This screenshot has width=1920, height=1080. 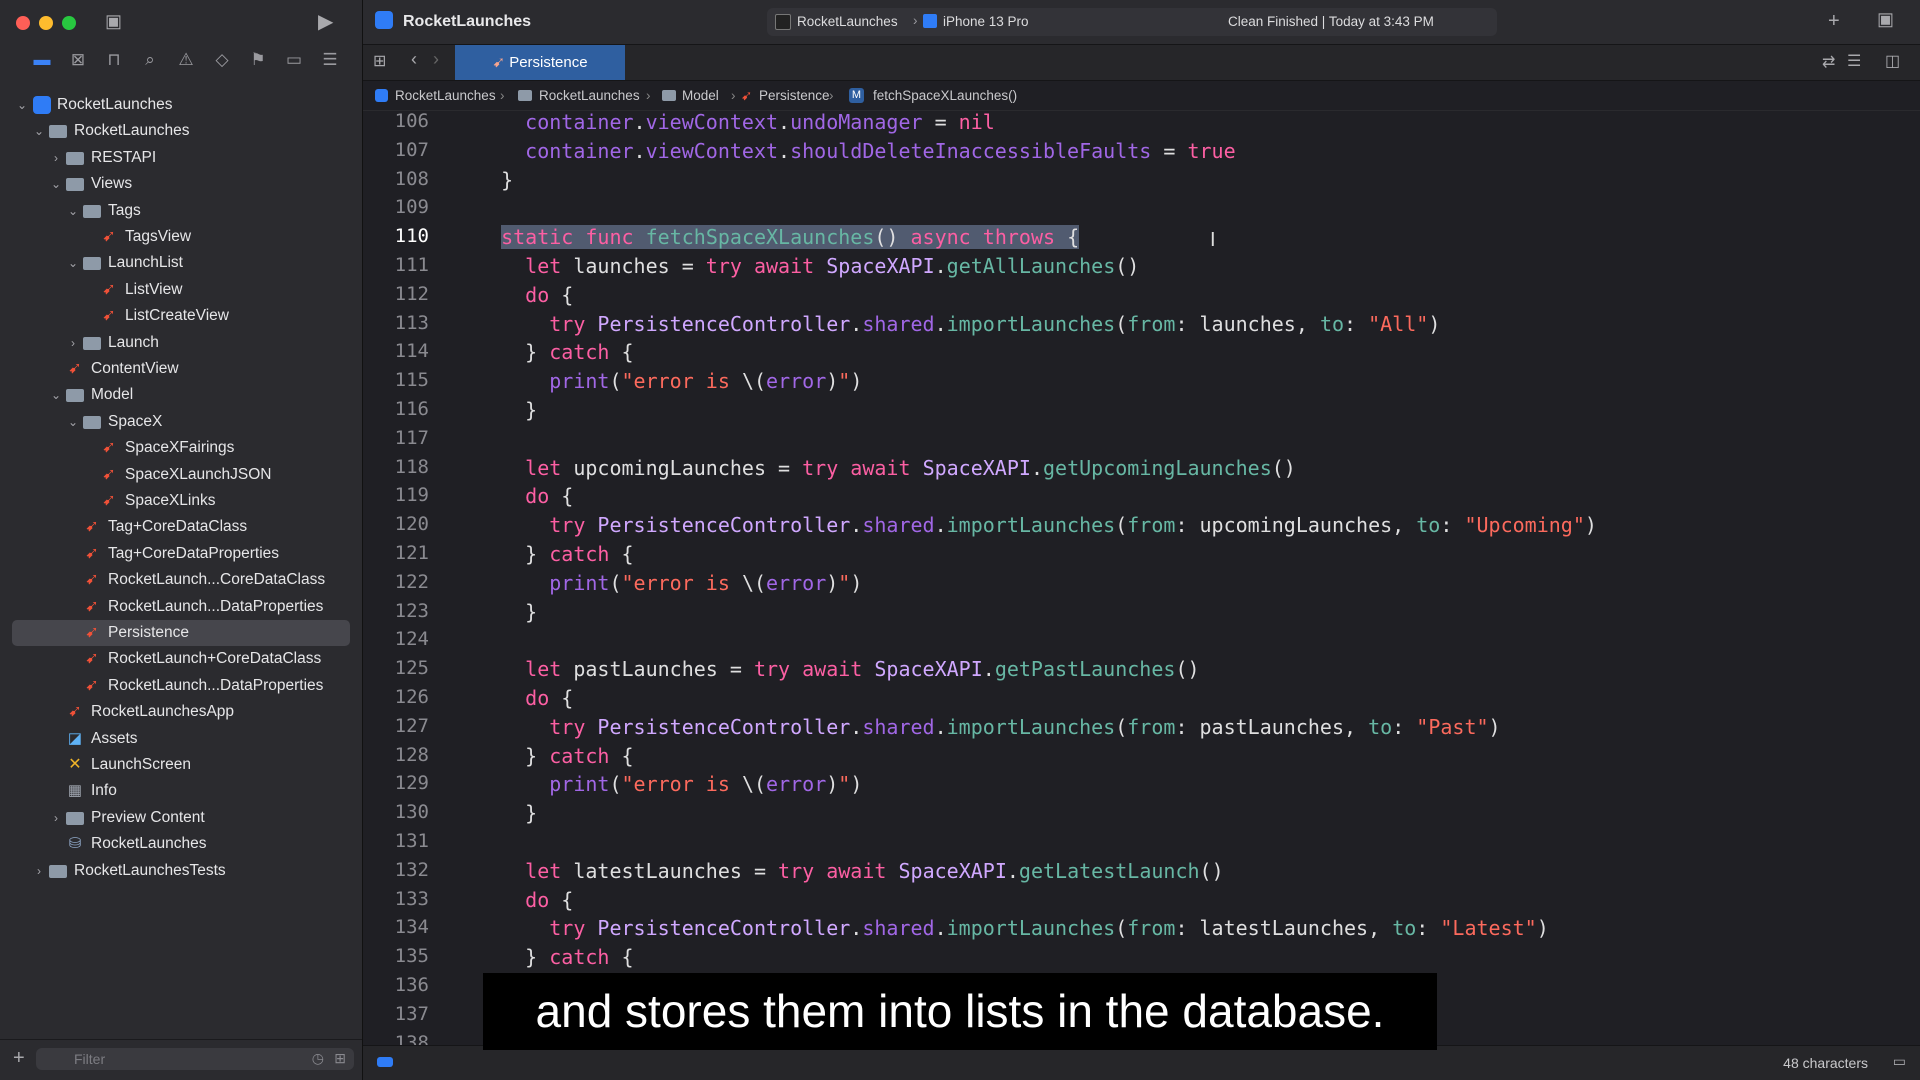 I want to click on related-items-icon: ⊞, so click(x=379, y=61).